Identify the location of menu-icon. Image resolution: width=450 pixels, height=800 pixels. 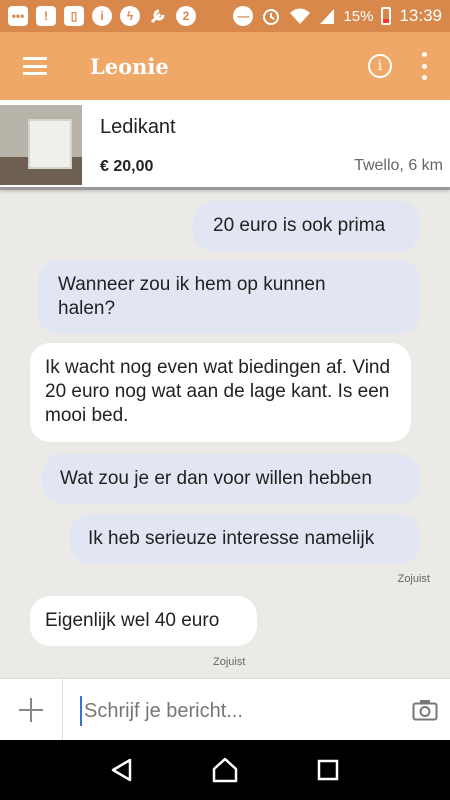
(35, 66).